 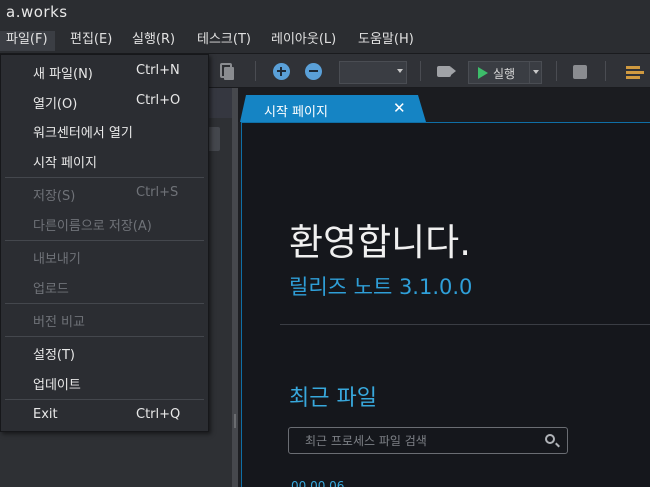 I want to click on camera-icon, so click(x=446, y=71).